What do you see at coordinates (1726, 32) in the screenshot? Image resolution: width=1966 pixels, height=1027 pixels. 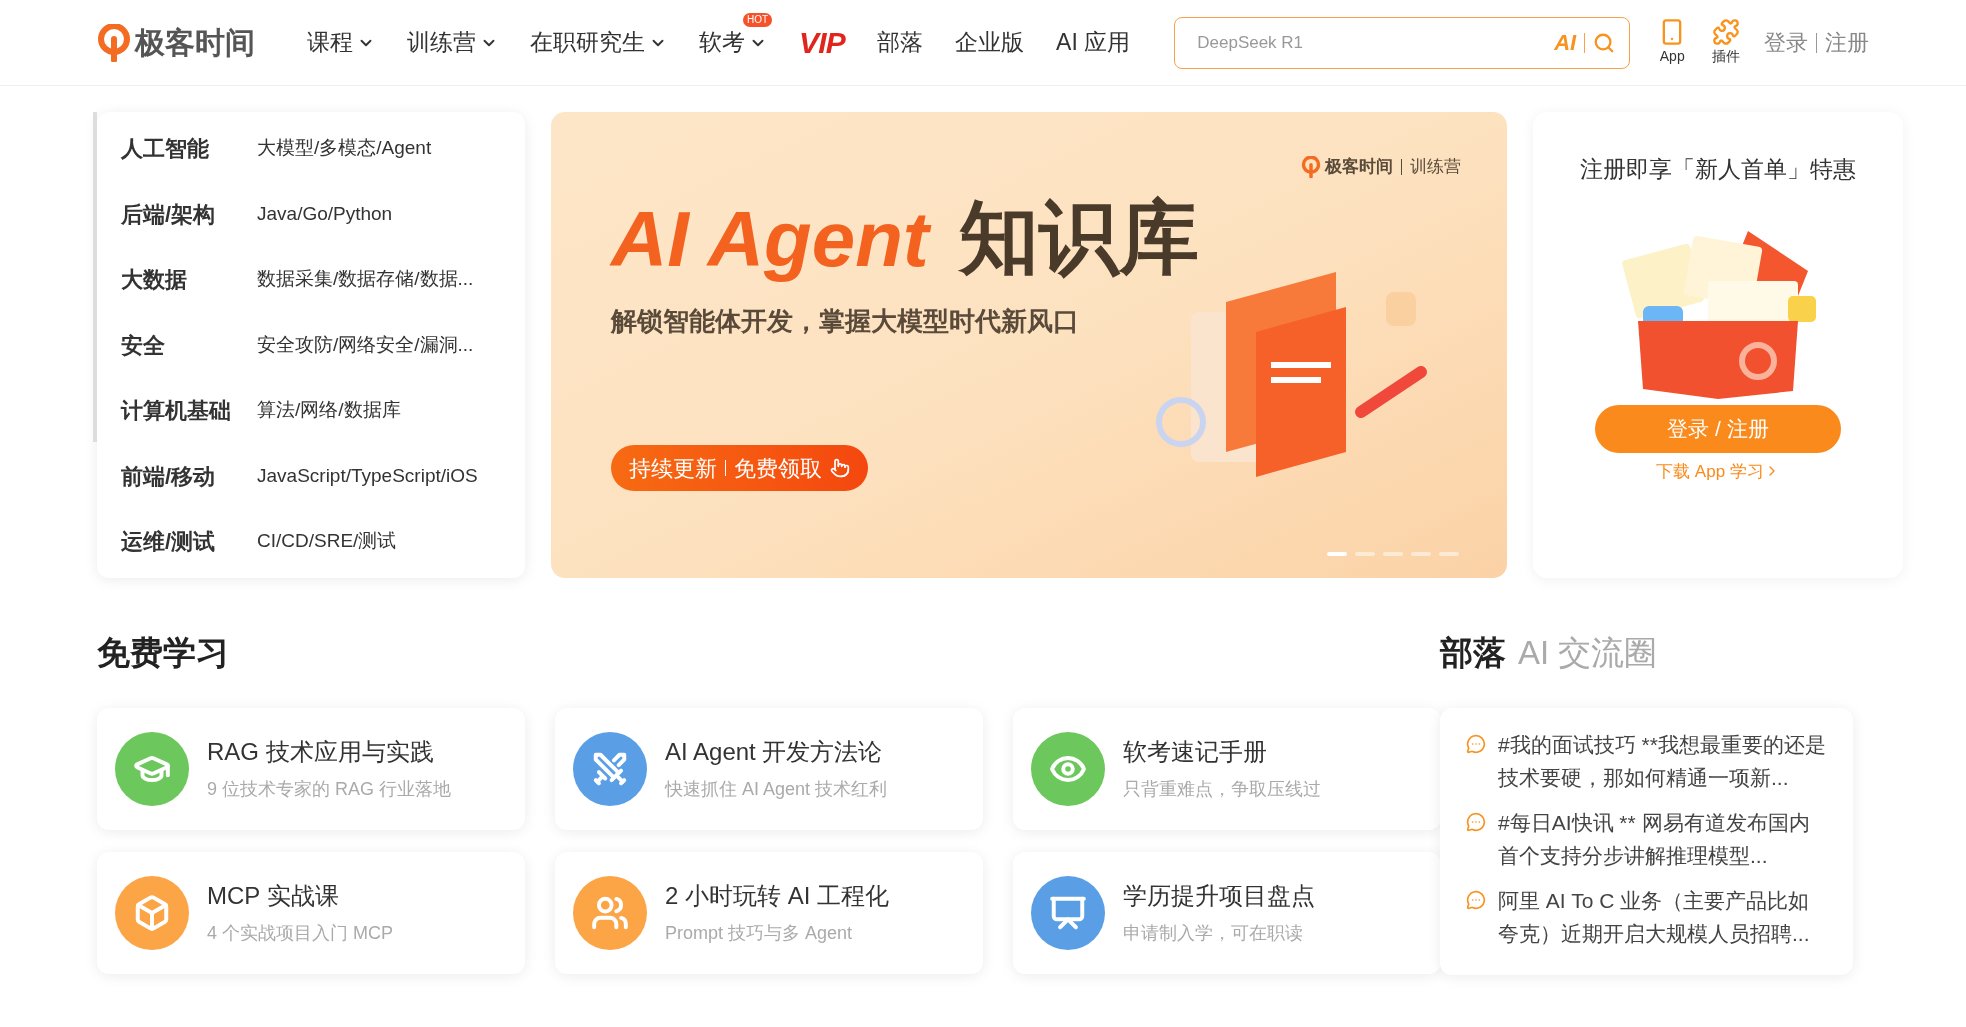 I see `puzzle-icon` at bounding box center [1726, 32].